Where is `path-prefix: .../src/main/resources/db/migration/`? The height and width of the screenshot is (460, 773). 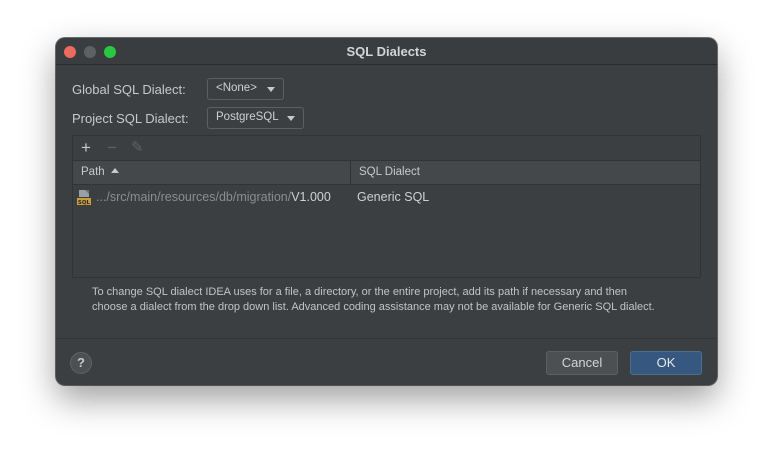
path-prefix: .../src/main/resources/db/migration/ is located at coordinates (194, 197).